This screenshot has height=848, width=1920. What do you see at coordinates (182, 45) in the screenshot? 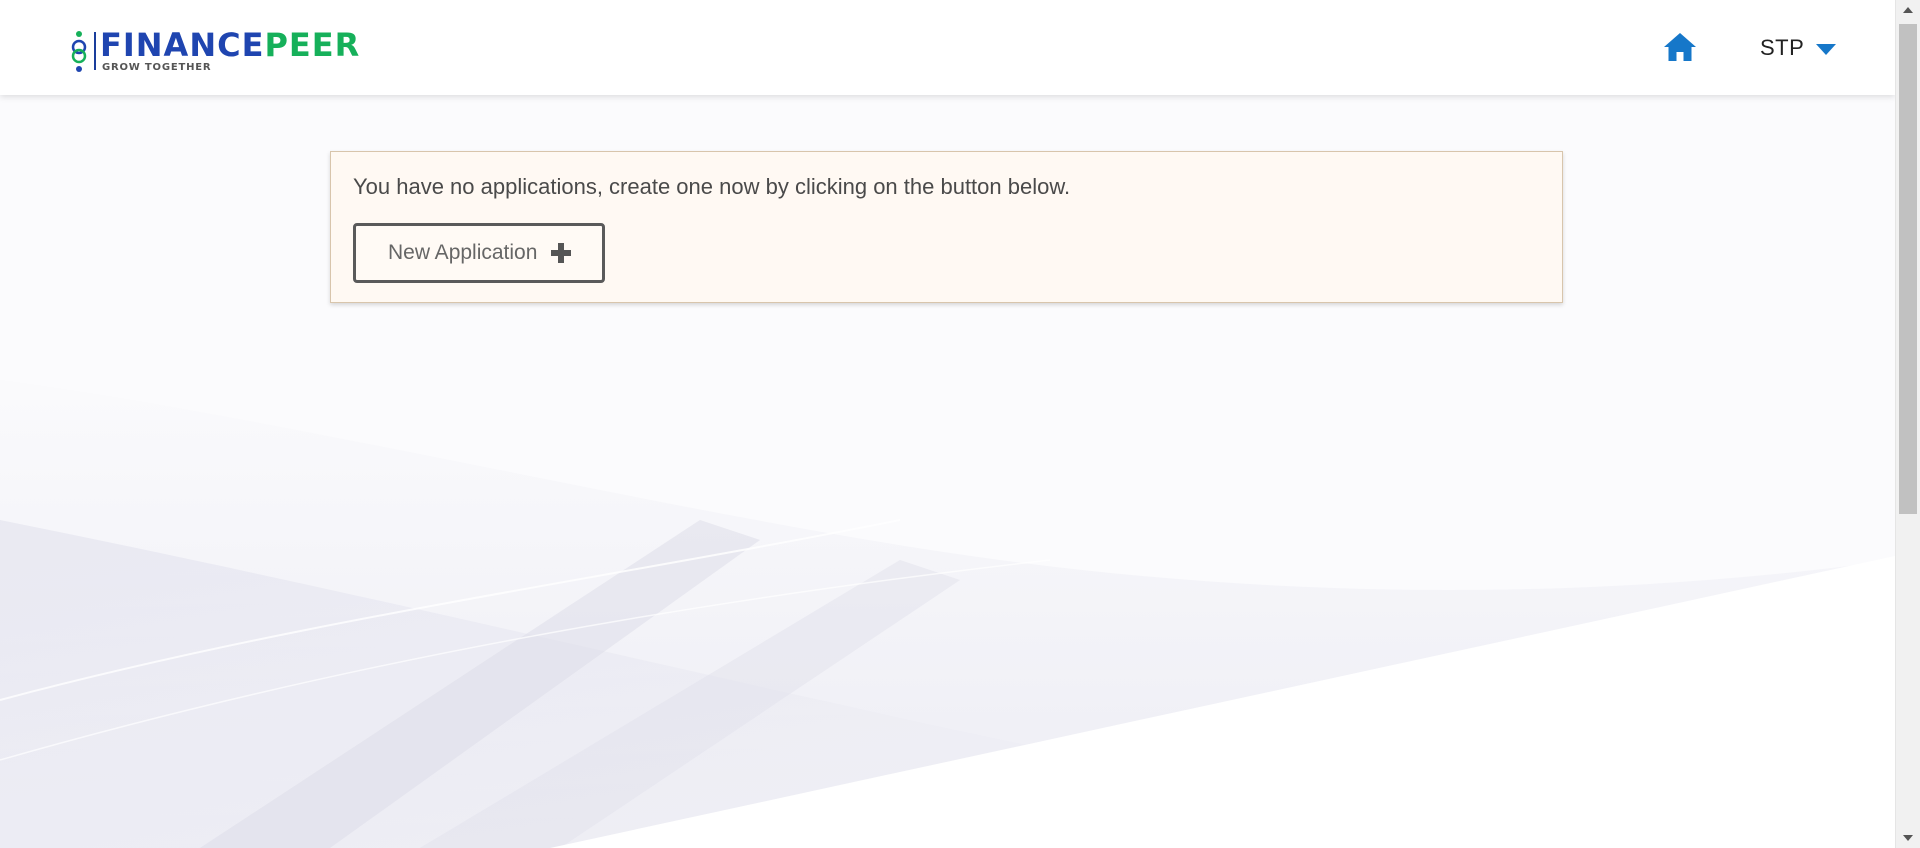
I see `logo-word-finance: FINANCE` at bounding box center [182, 45].